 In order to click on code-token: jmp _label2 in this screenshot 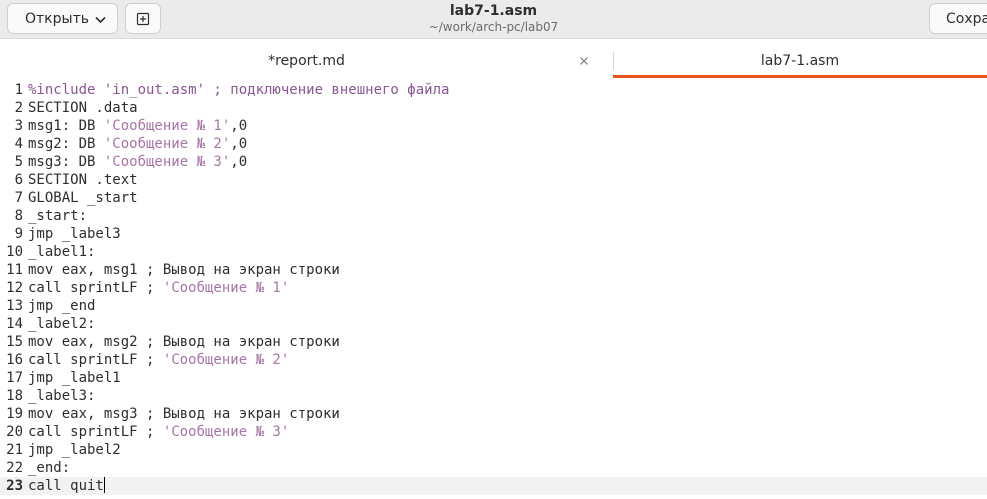, I will do `click(74, 450)`.